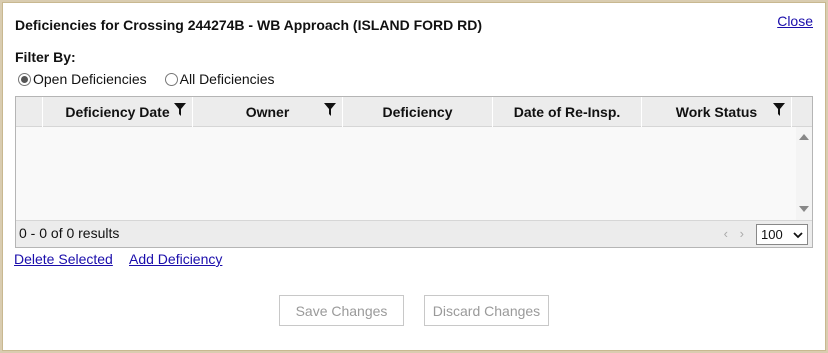 This screenshot has height=353, width=828. Describe the element at coordinates (804, 209) in the screenshot. I see `scroll-down-arrow-icon` at that location.